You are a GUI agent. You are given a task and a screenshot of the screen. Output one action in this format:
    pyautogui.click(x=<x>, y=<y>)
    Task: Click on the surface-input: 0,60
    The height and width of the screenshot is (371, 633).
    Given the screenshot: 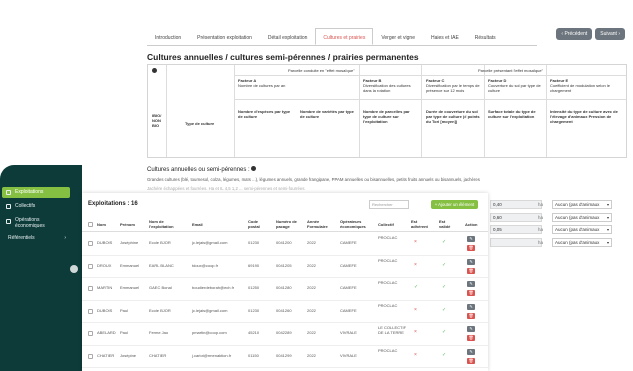 What is the action you would take?
    pyautogui.click(x=516, y=217)
    